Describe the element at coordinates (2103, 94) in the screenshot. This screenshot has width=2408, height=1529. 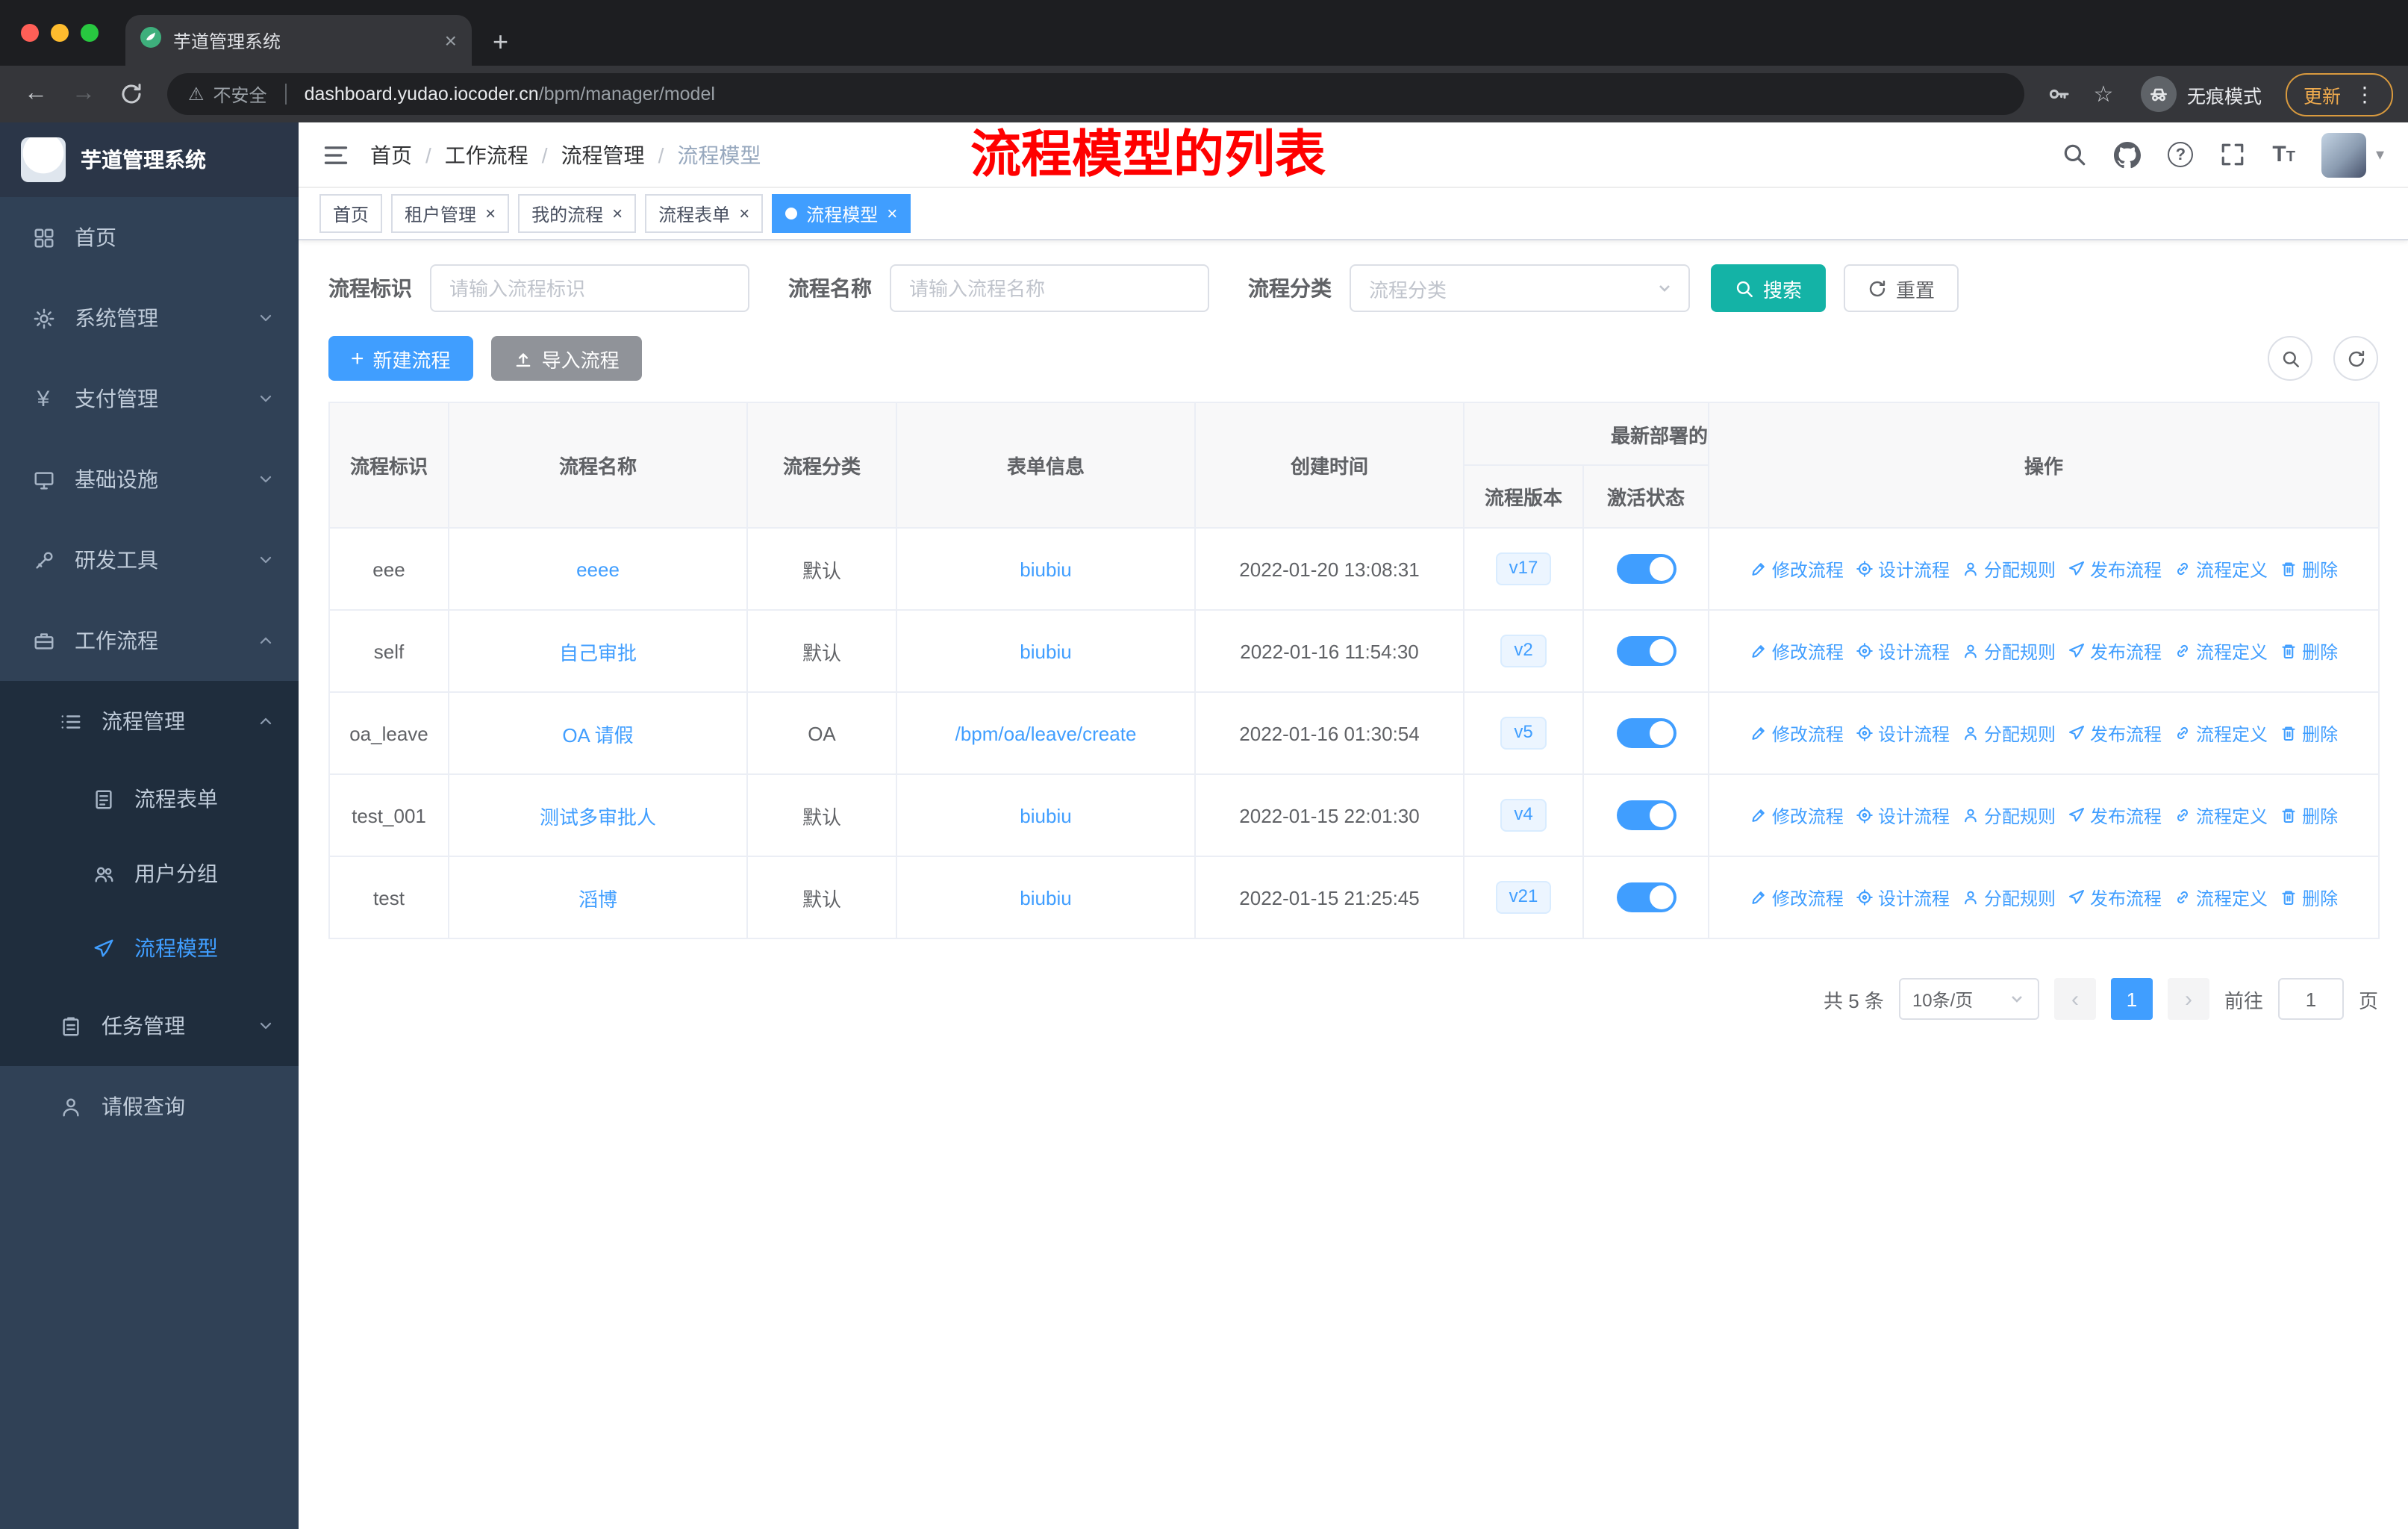
I see `bookmark-star-icon: ☆` at that location.